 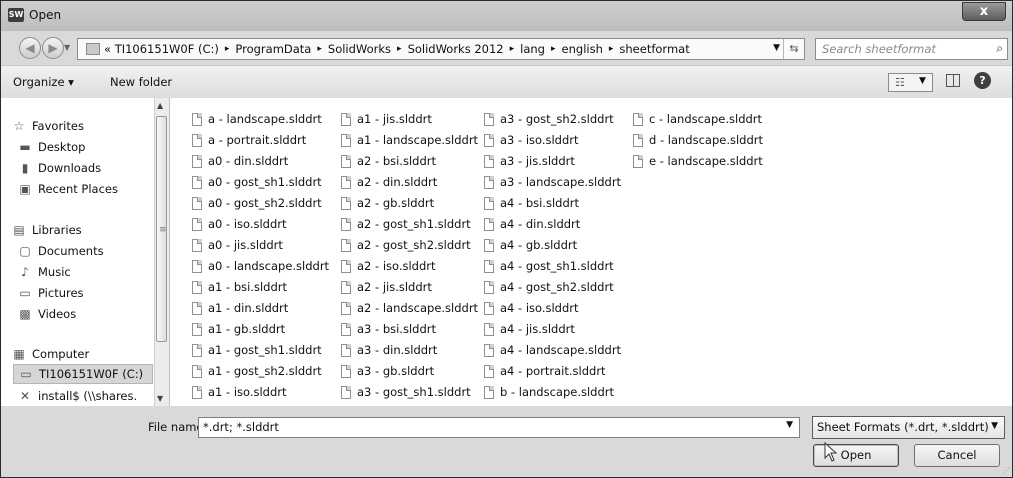 I want to click on nav-documents: ▢ Documents, so click(x=60, y=251).